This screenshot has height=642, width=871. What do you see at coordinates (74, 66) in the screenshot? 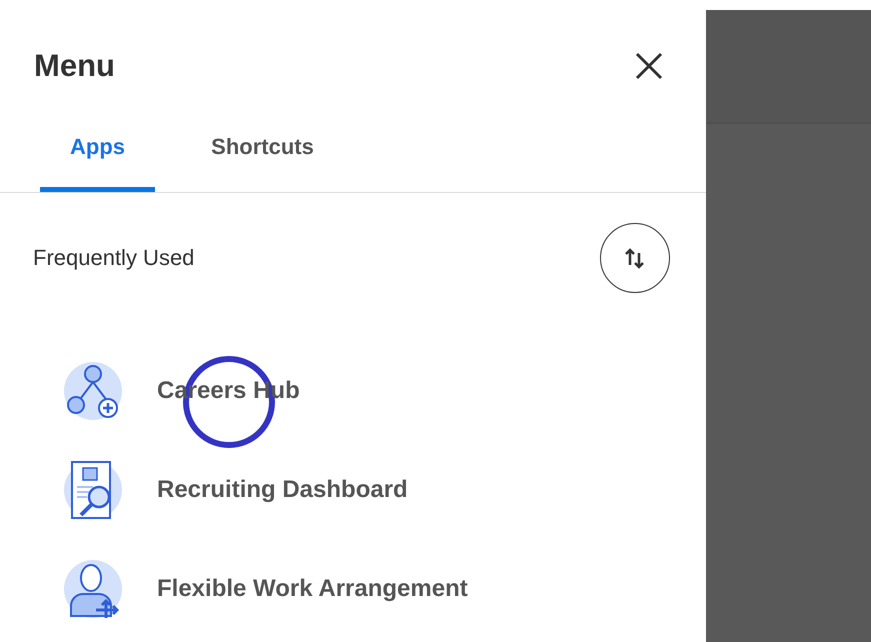
I see `menu-title: Menu` at bounding box center [74, 66].